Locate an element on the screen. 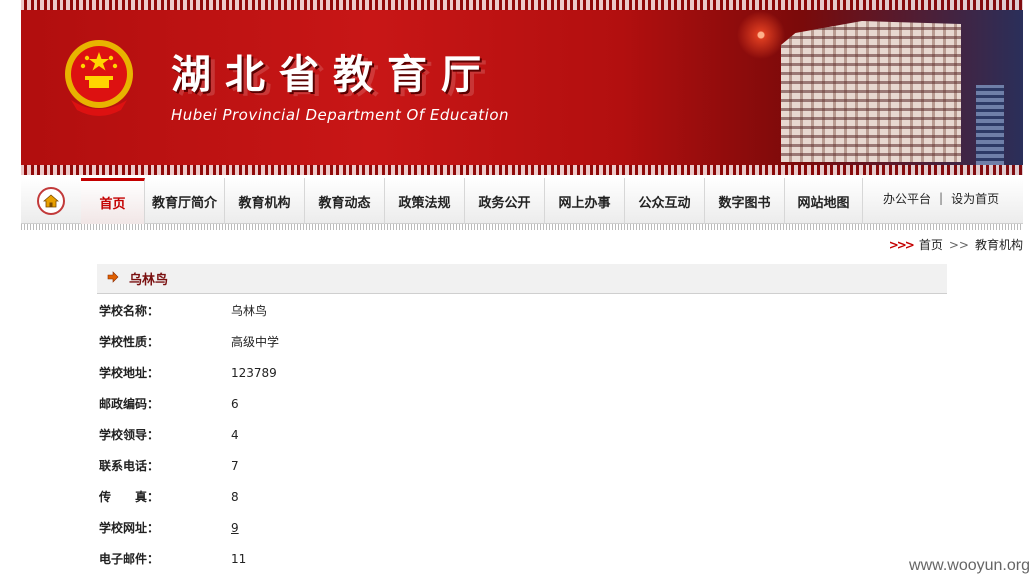 The image size is (1032, 577). field-label: 邮政编码： is located at coordinates (129, 404).